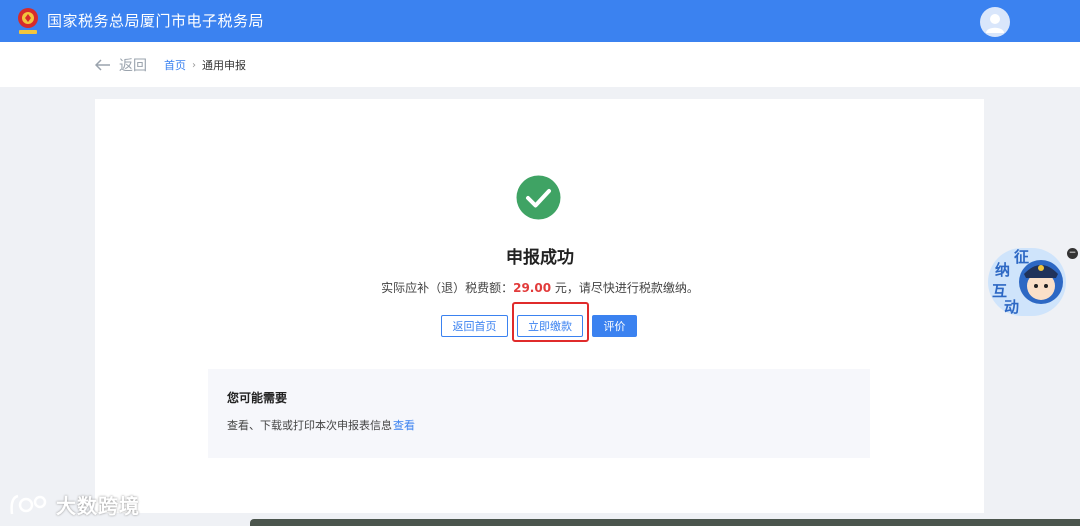  Describe the element at coordinates (1021, 257) in the screenshot. I see `widget-char: 征` at that location.